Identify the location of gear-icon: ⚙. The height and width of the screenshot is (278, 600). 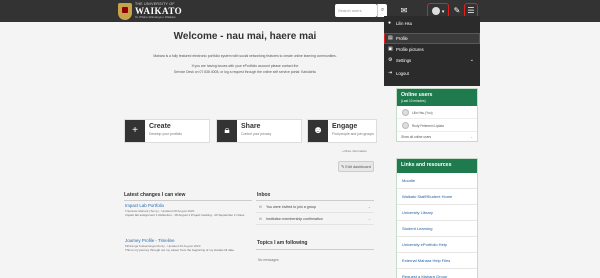
(390, 60).